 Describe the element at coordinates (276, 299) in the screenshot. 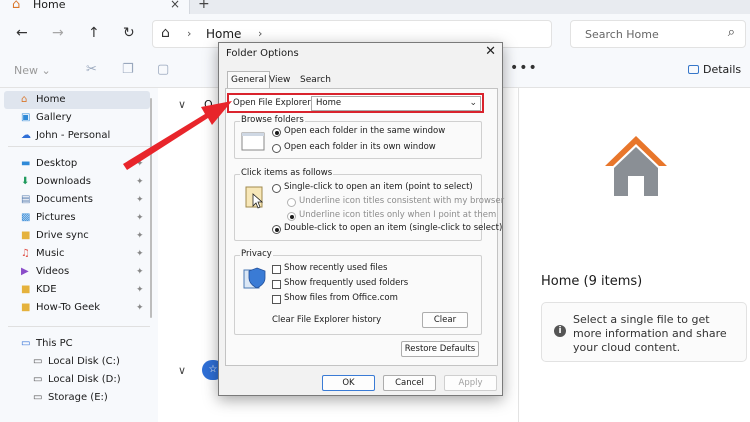

I see `checkbox-office-files` at that location.